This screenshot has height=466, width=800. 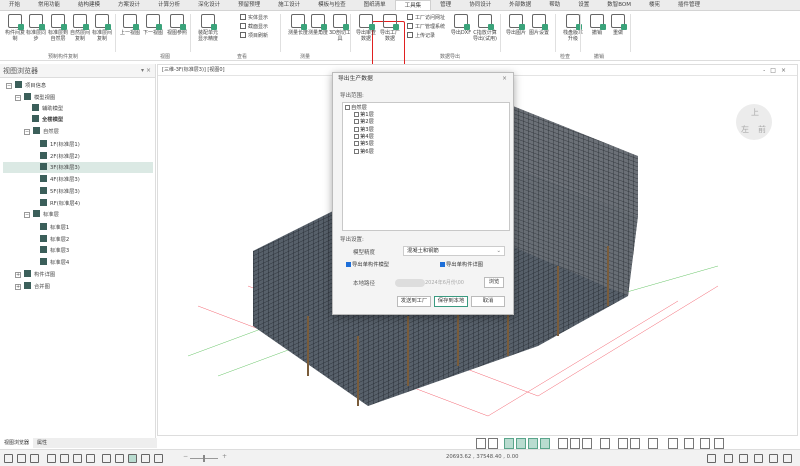 I want to click on ribbon-button: 下一视图, so click(x=153, y=25).